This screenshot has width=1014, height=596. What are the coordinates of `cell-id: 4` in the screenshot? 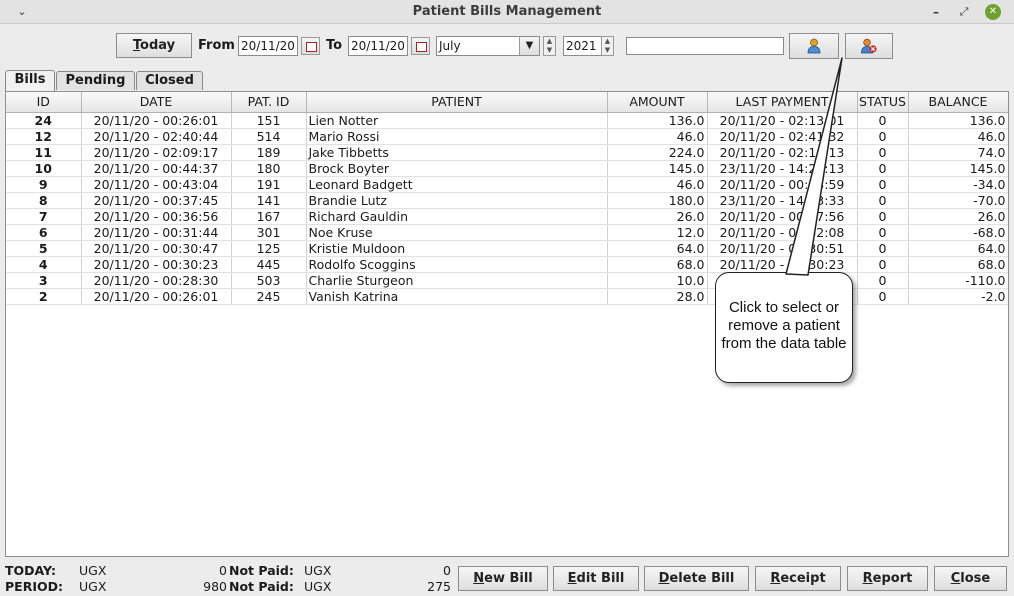 It's located at (44, 264).